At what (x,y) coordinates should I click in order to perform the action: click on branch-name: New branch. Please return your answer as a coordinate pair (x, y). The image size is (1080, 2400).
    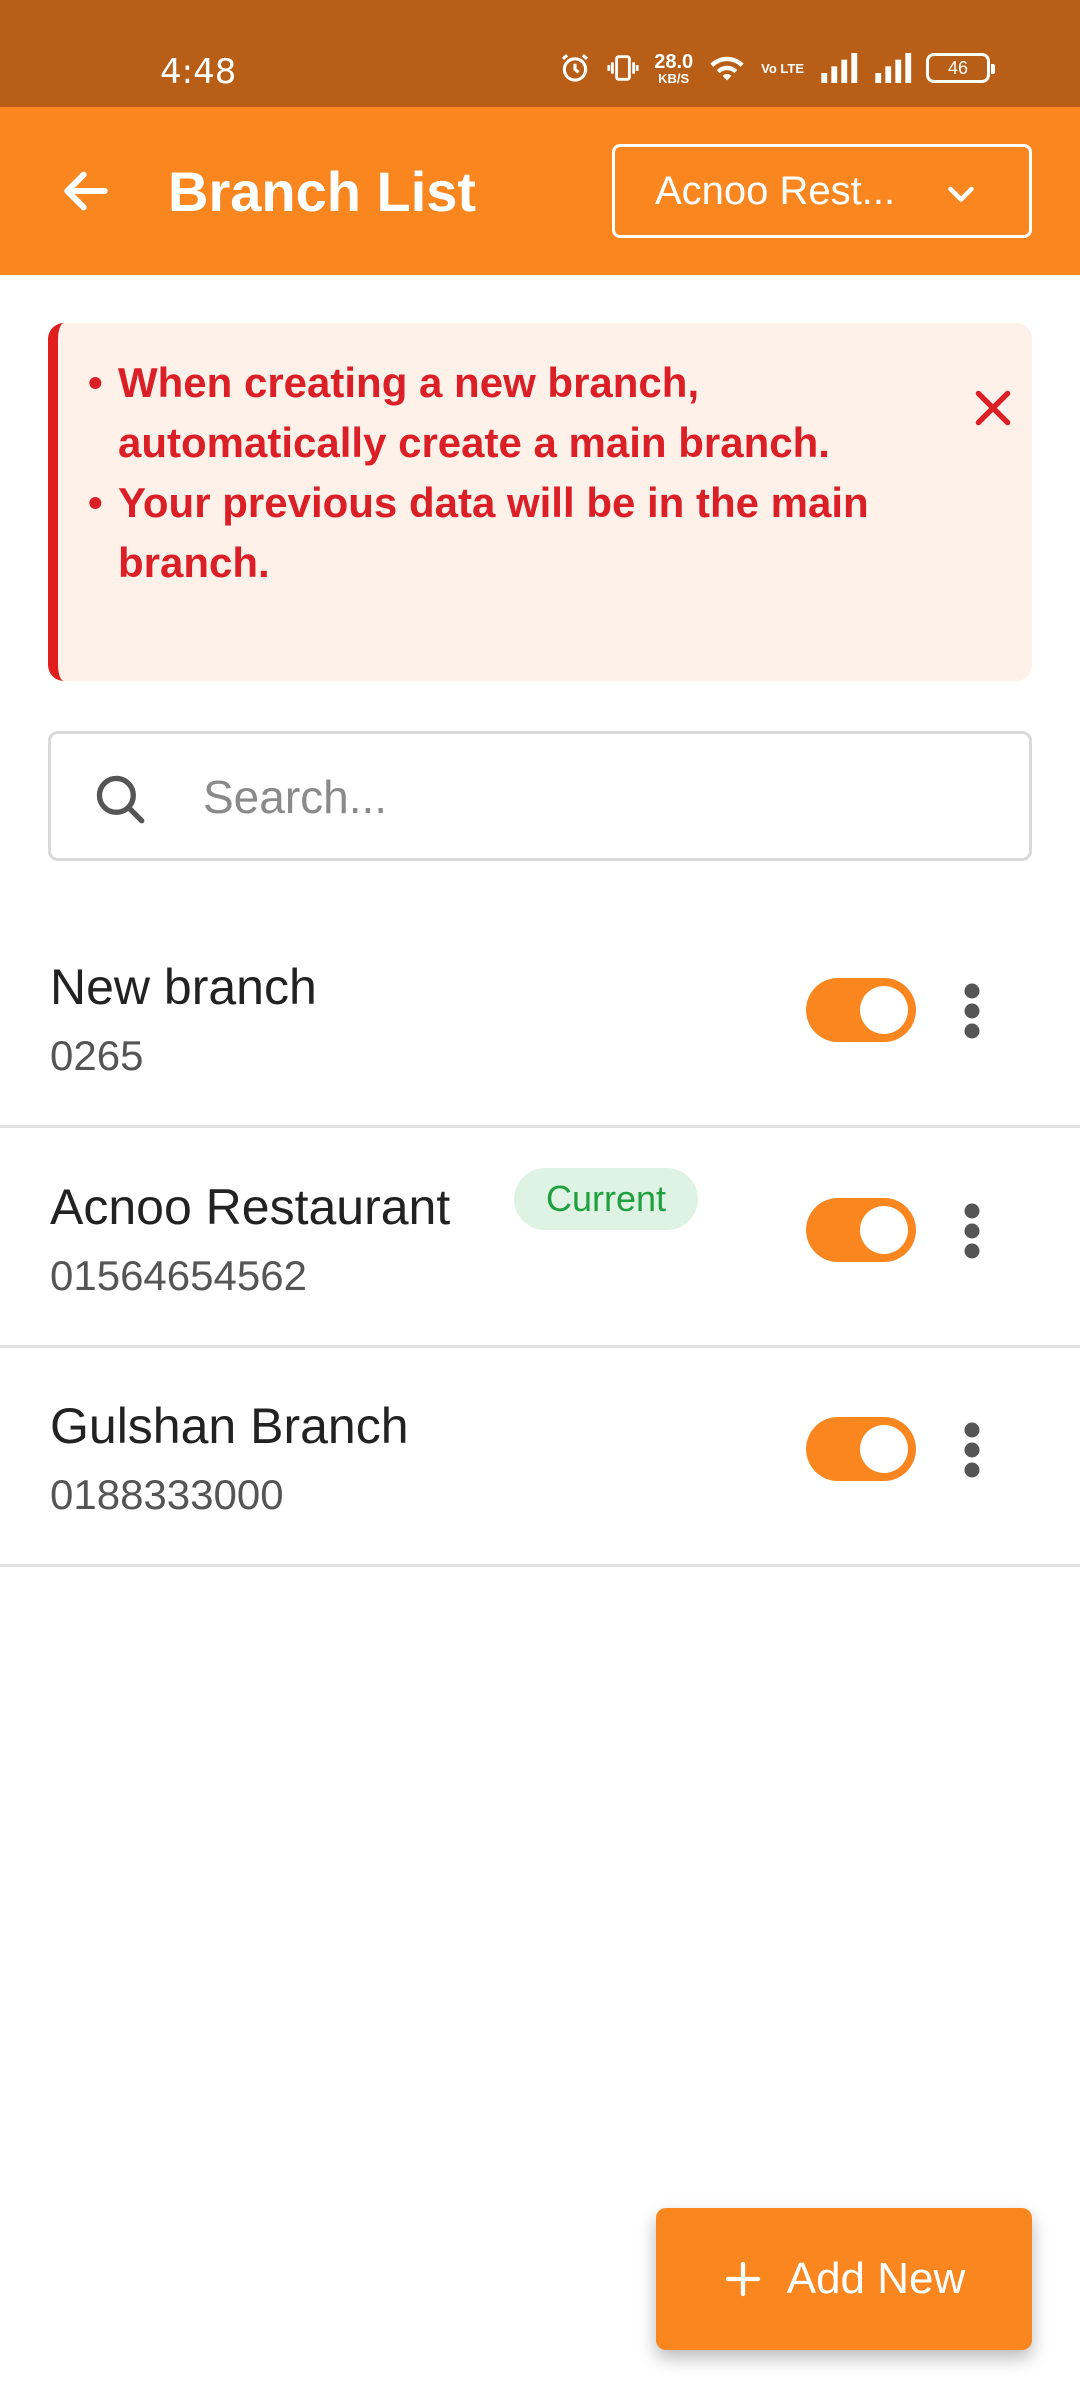
    Looking at the image, I should click on (183, 987).